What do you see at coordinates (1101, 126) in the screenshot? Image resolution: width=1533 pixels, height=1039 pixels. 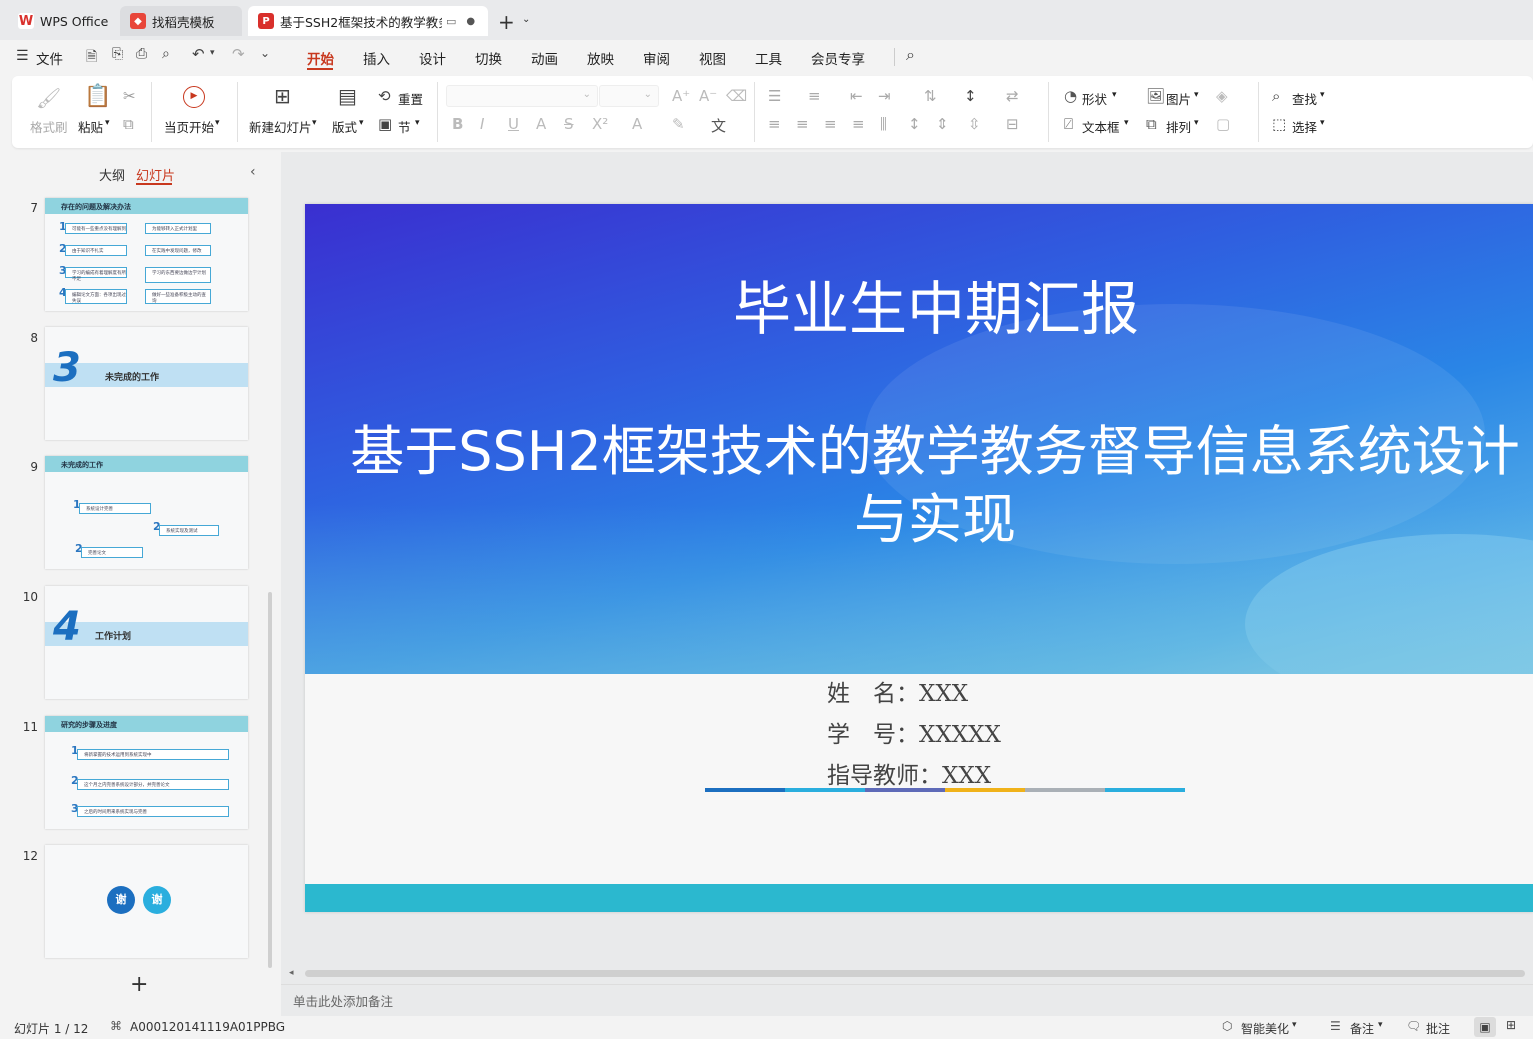 I see `textbox-label: 文本框` at bounding box center [1101, 126].